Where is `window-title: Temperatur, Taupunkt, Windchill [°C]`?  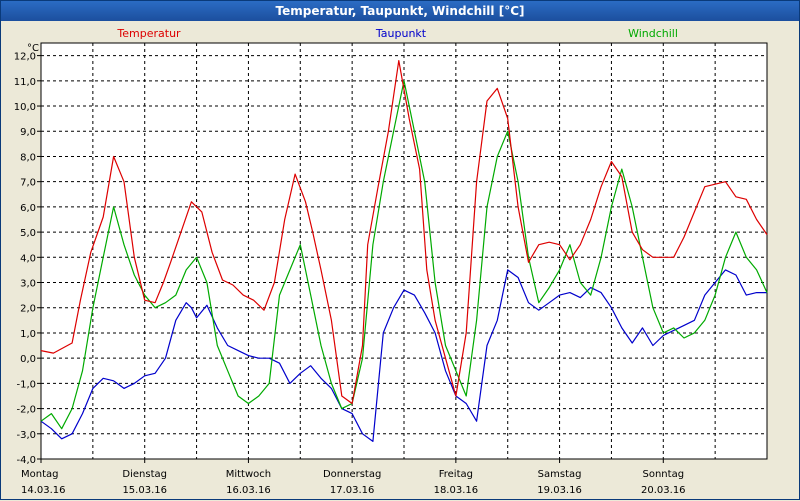
window-title: Temperatur, Taupunkt, Windchill [°C] is located at coordinates (400, 11).